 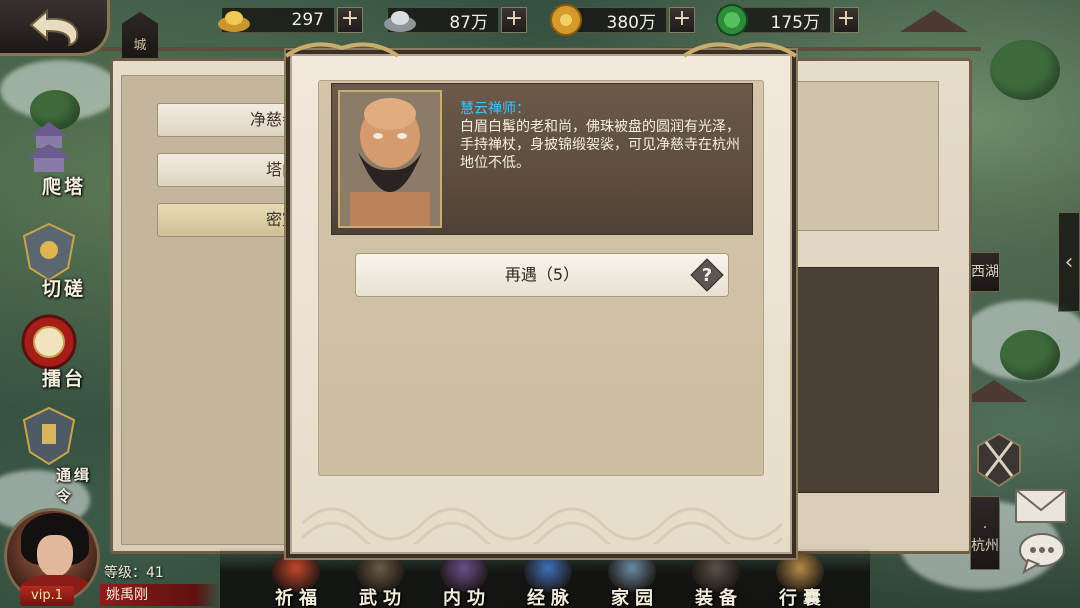 What do you see at coordinates (682, 20) in the screenshot?
I see `add-coin-button: +` at bounding box center [682, 20].